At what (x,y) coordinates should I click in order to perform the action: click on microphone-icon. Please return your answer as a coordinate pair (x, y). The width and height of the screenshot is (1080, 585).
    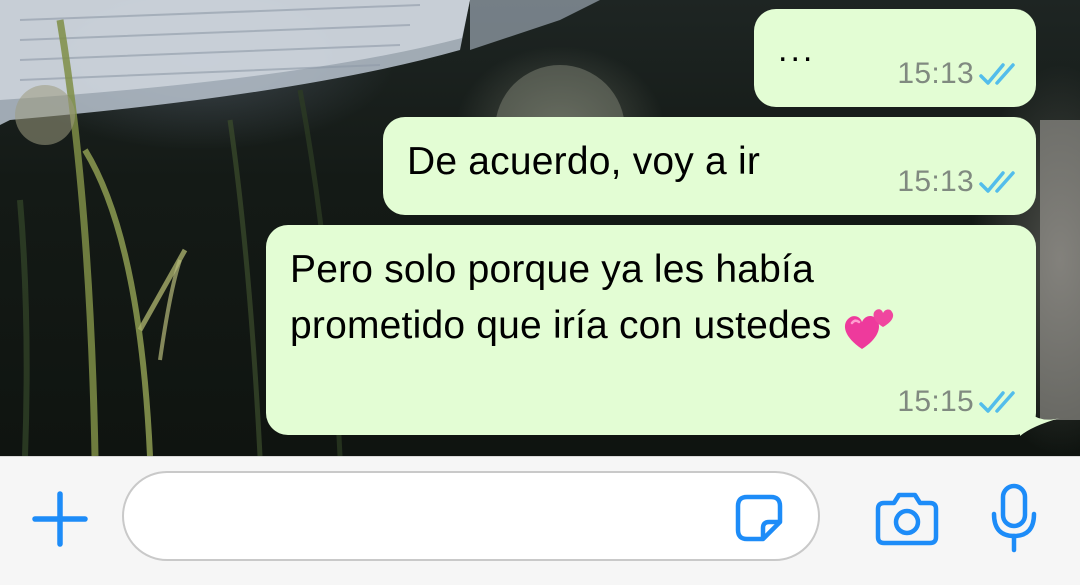
    Looking at the image, I should click on (1014, 518).